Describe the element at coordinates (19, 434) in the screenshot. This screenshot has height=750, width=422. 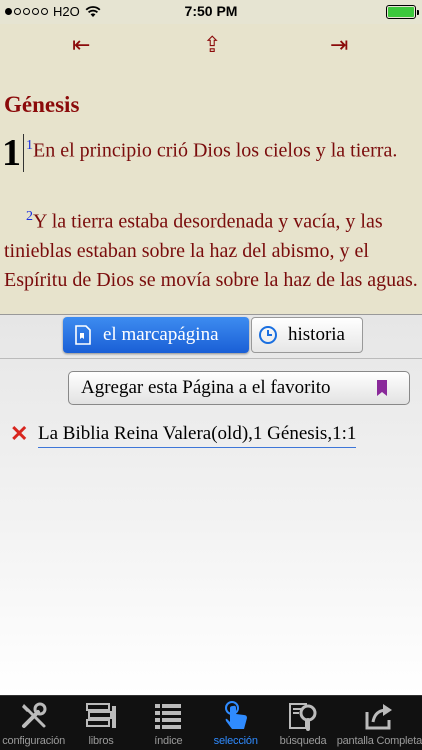
I see `delete-x-icon: ✕` at that location.